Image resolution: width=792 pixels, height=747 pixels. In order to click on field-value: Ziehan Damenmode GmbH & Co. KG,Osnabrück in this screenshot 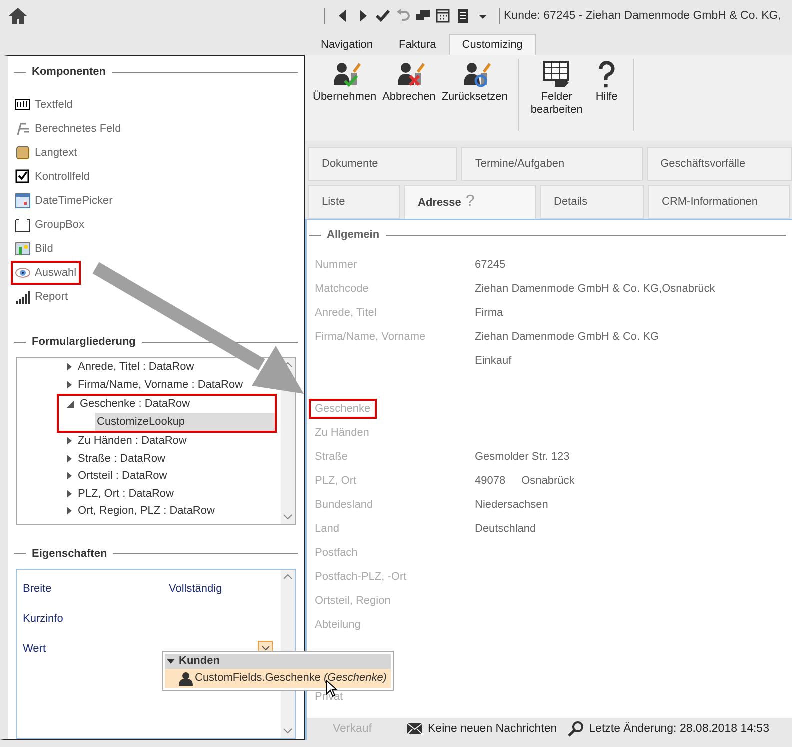, I will do `click(595, 289)`.